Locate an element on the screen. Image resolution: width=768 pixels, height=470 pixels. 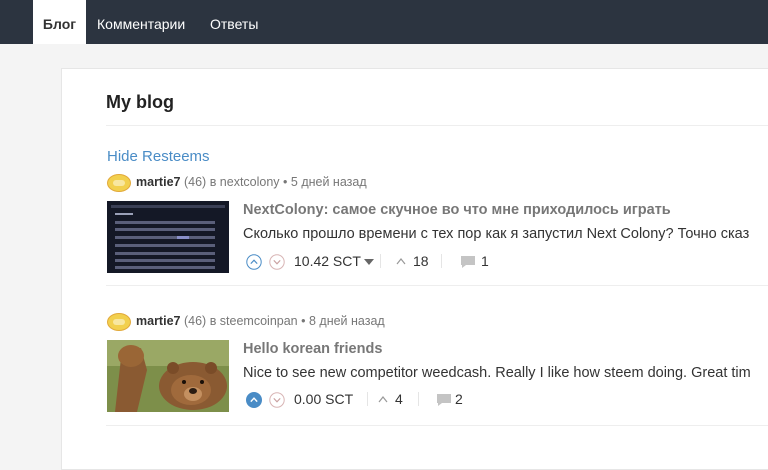
post-meta: martie7 (46) в nextcolony • 5 дней назад is located at coordinates (251, 182).